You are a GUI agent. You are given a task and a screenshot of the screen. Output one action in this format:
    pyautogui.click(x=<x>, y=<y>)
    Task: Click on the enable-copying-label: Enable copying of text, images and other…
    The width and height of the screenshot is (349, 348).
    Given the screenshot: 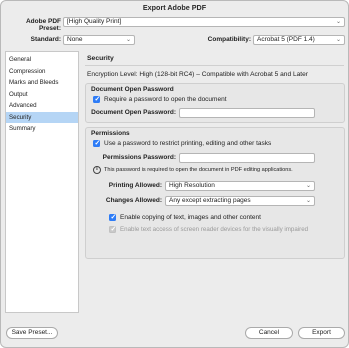 What is the action you would take?
    pyautogui.click(x=190, y=217)
    